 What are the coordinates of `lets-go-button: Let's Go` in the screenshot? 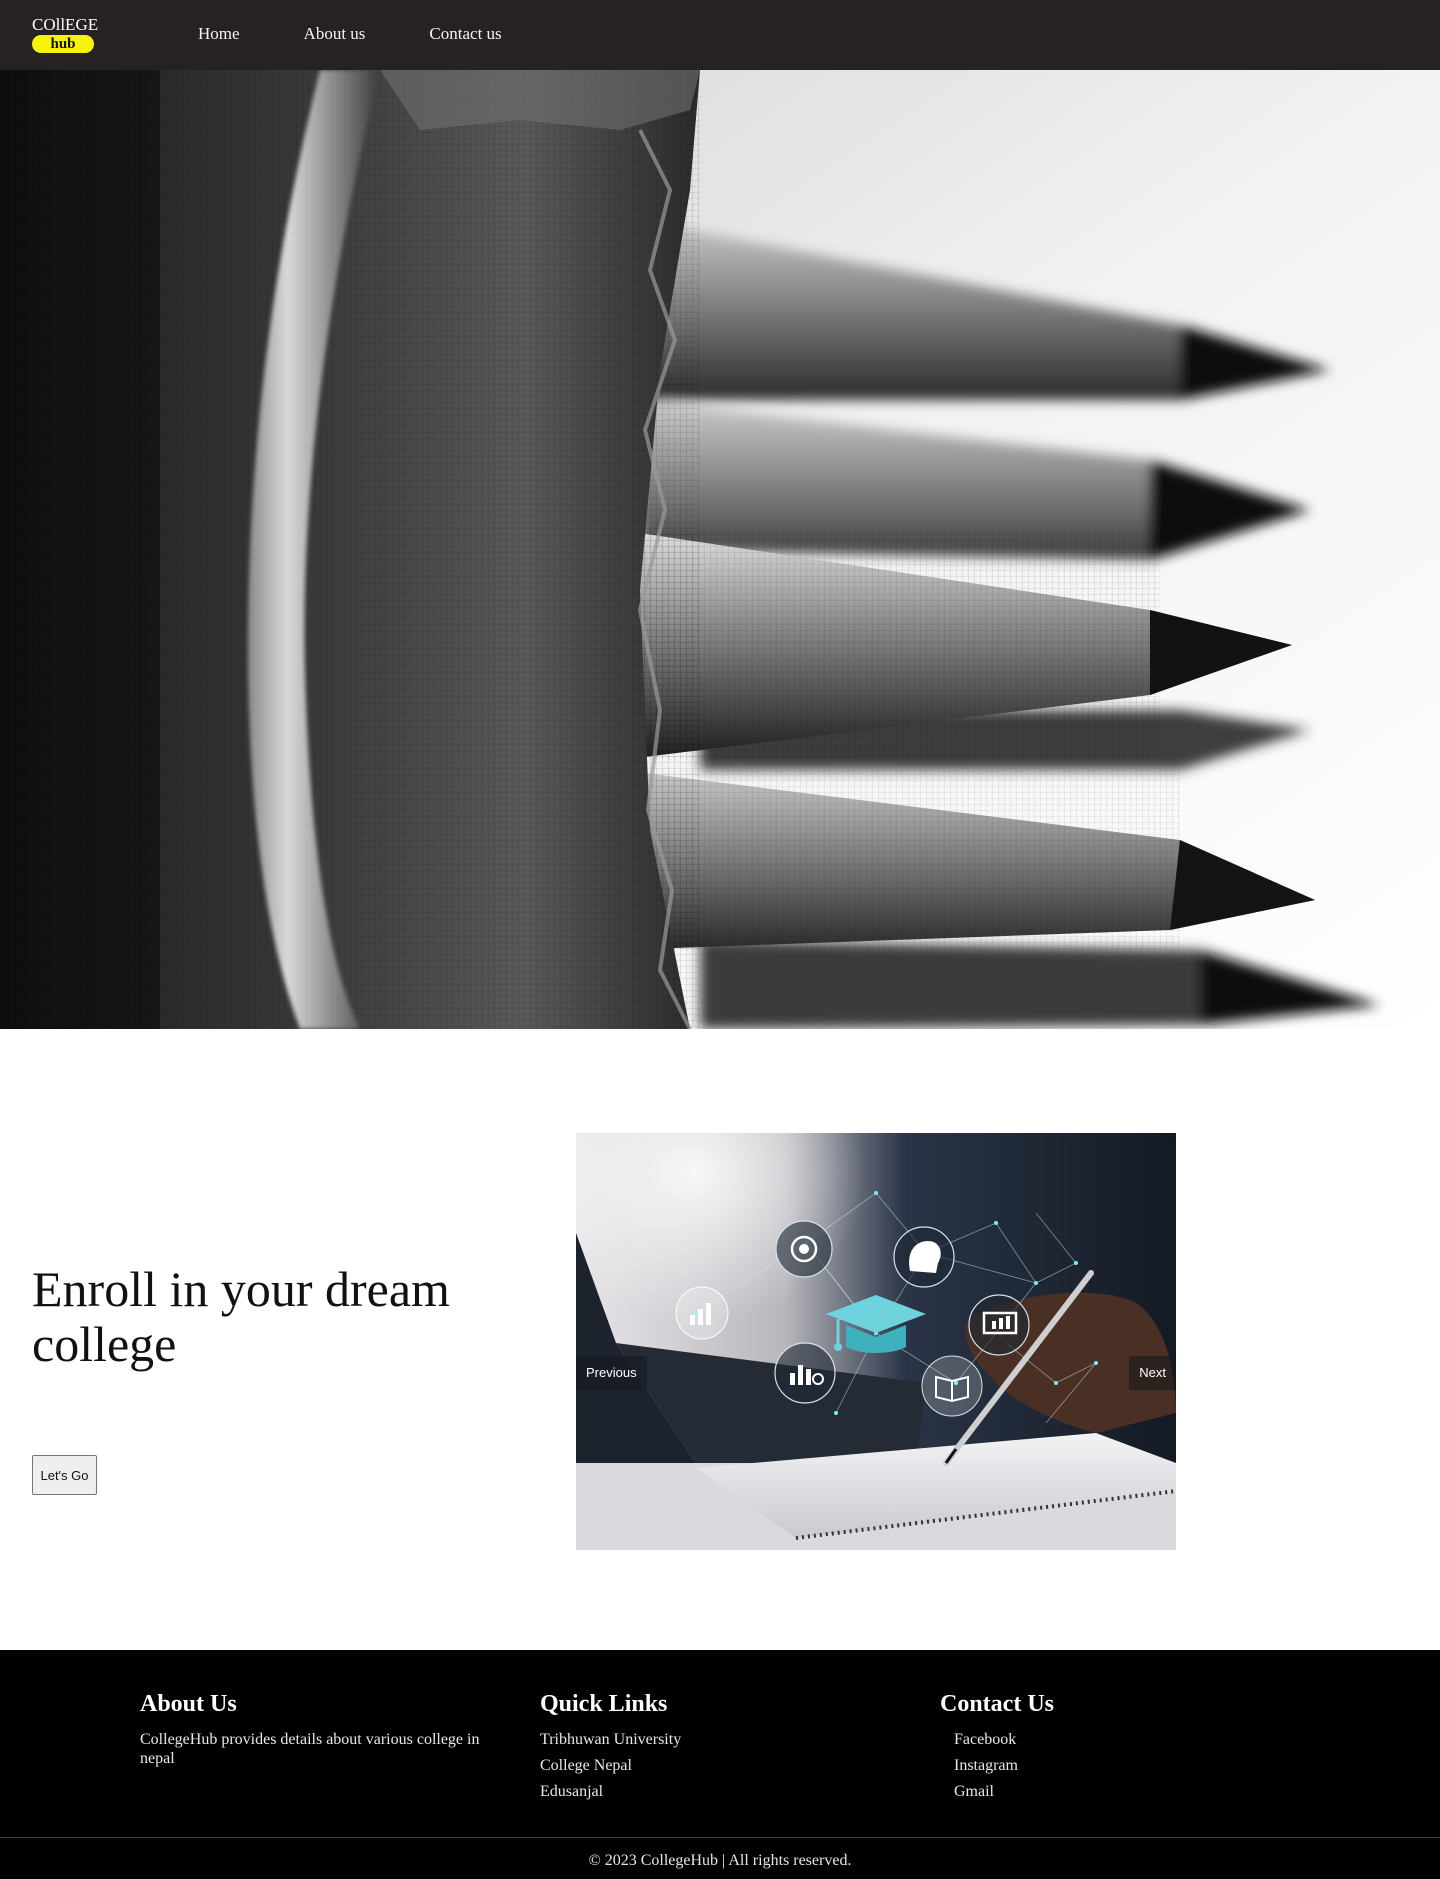 It's located at (64, 1475).